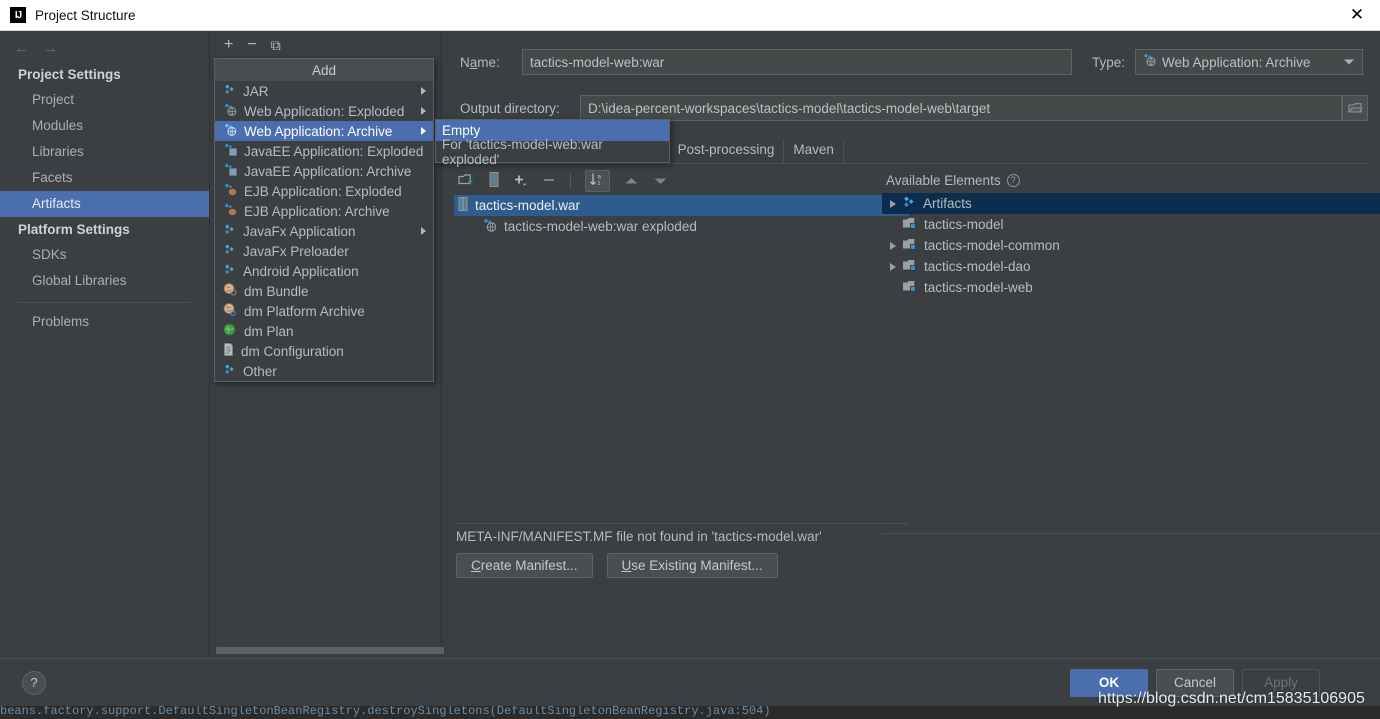 This screenshot has width=1380, height=719. Describe the element at coordinates (797, 62) in the screenshot. I see `artifact-name-input` at that location.